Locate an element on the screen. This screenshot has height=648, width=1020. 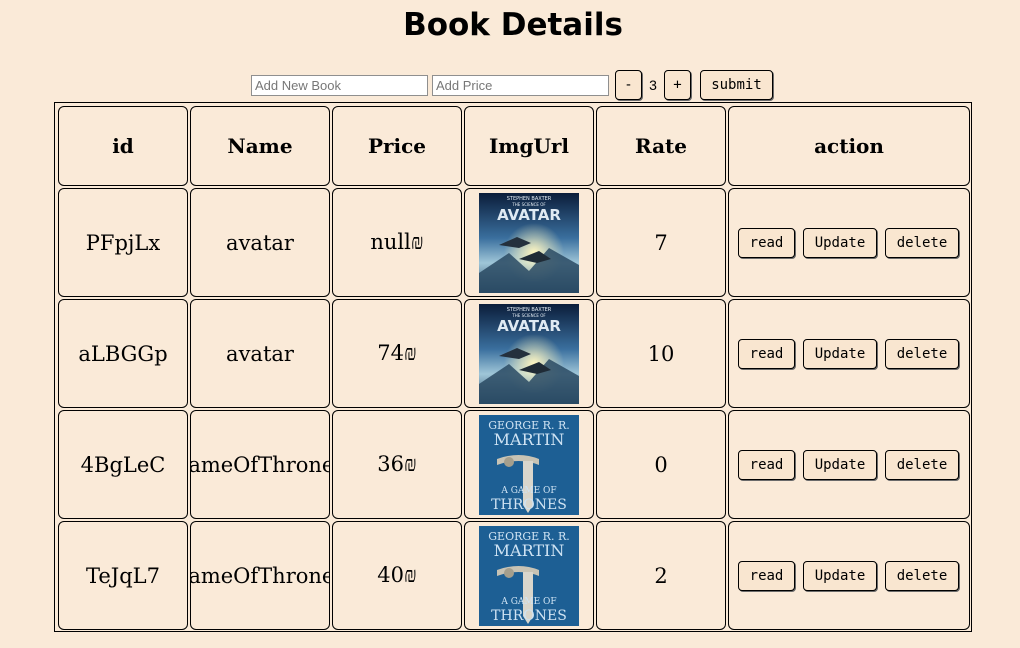
header-action: action is located at coordinates (849, 146).